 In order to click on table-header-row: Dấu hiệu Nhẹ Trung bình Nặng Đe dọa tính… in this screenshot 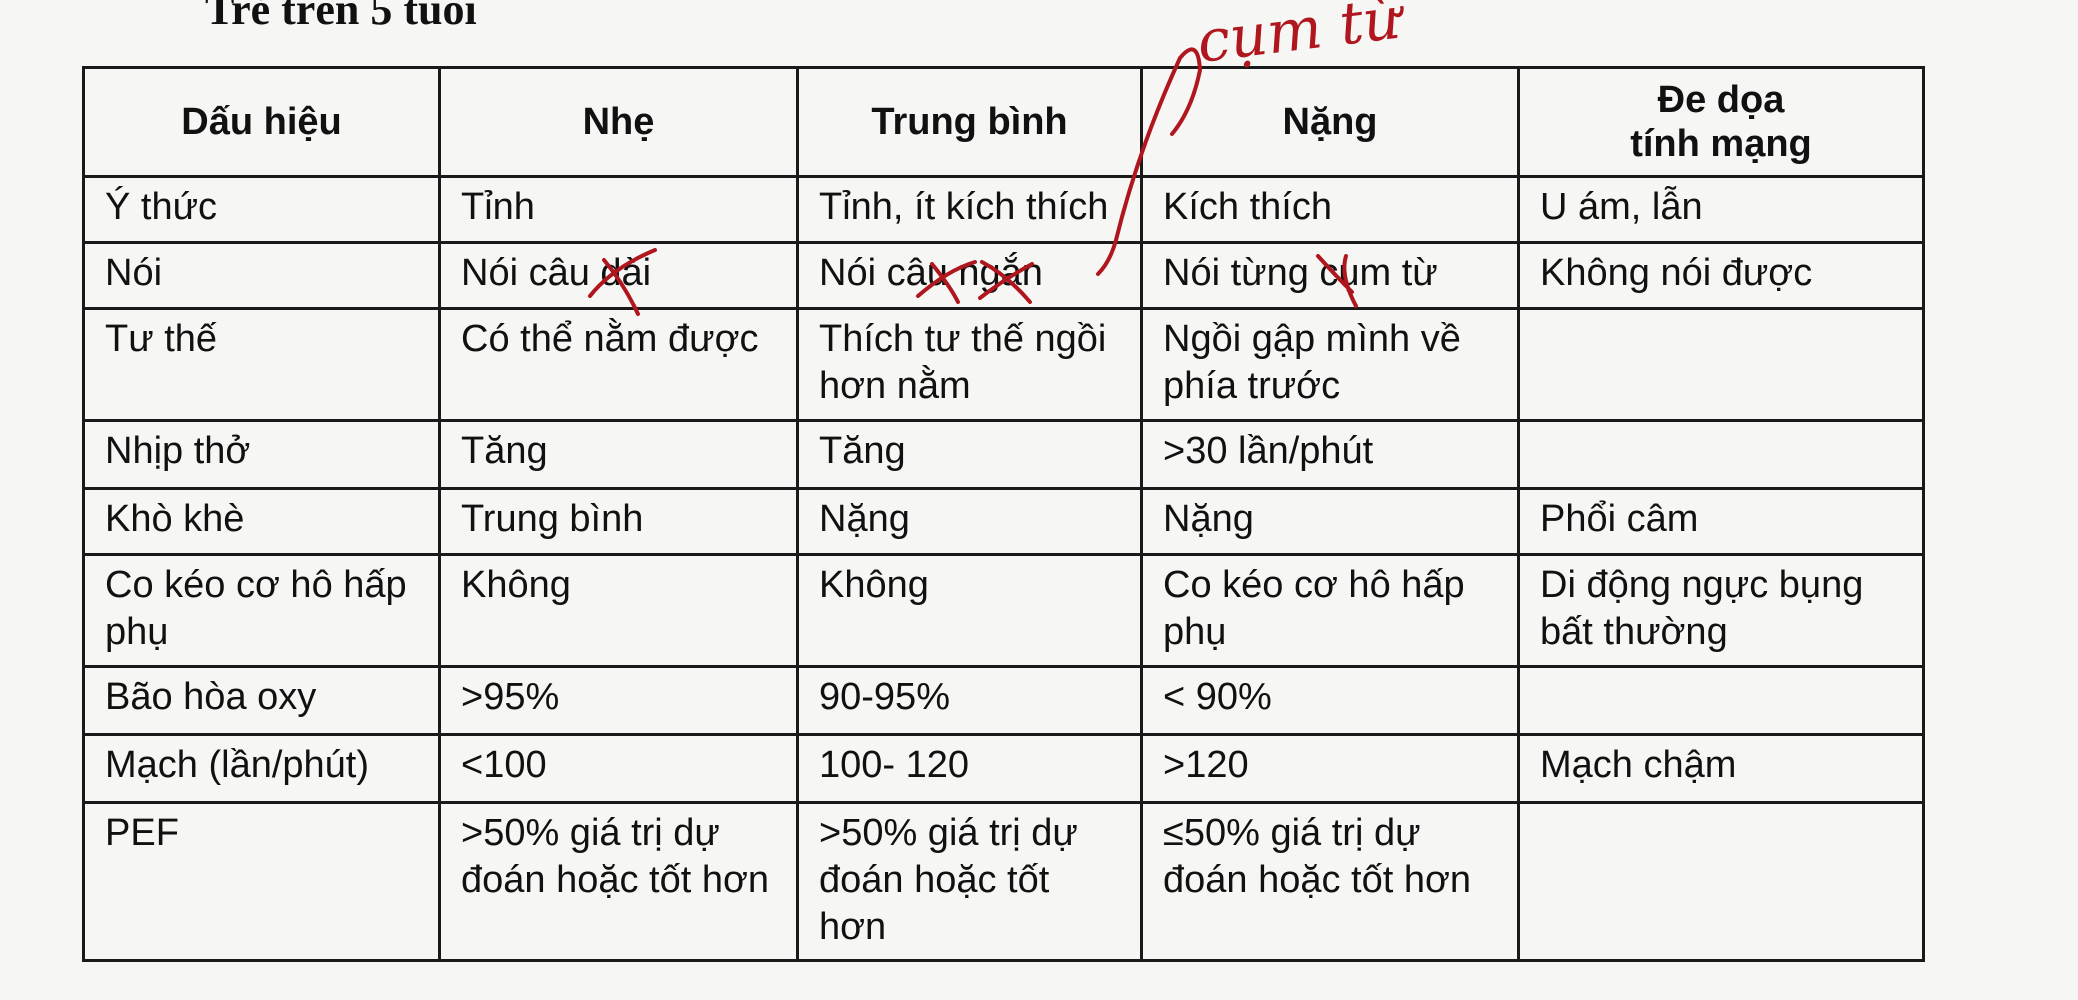, I will do `click(1003, 122)`.